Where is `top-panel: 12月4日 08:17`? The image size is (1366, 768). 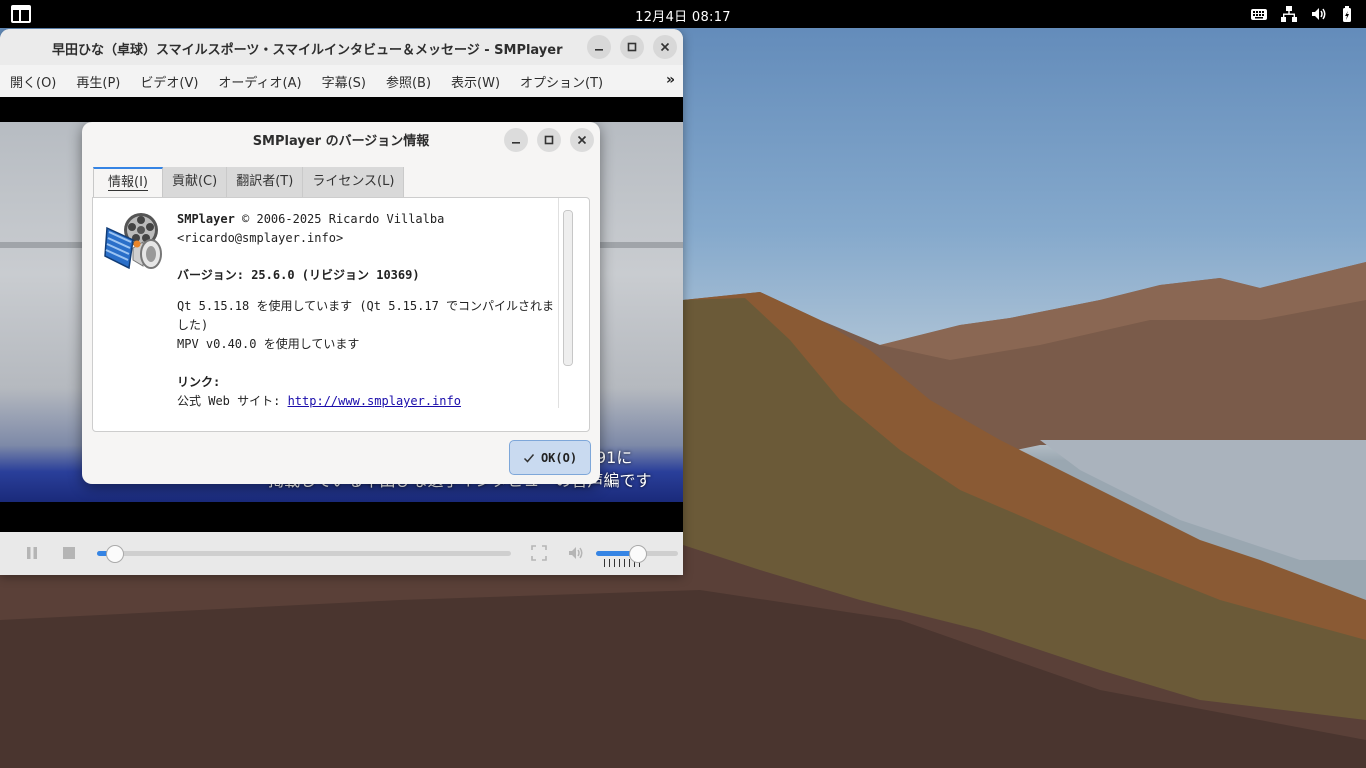
top-panel: 12月4日 08:17 is located at coordinates (683, 14).